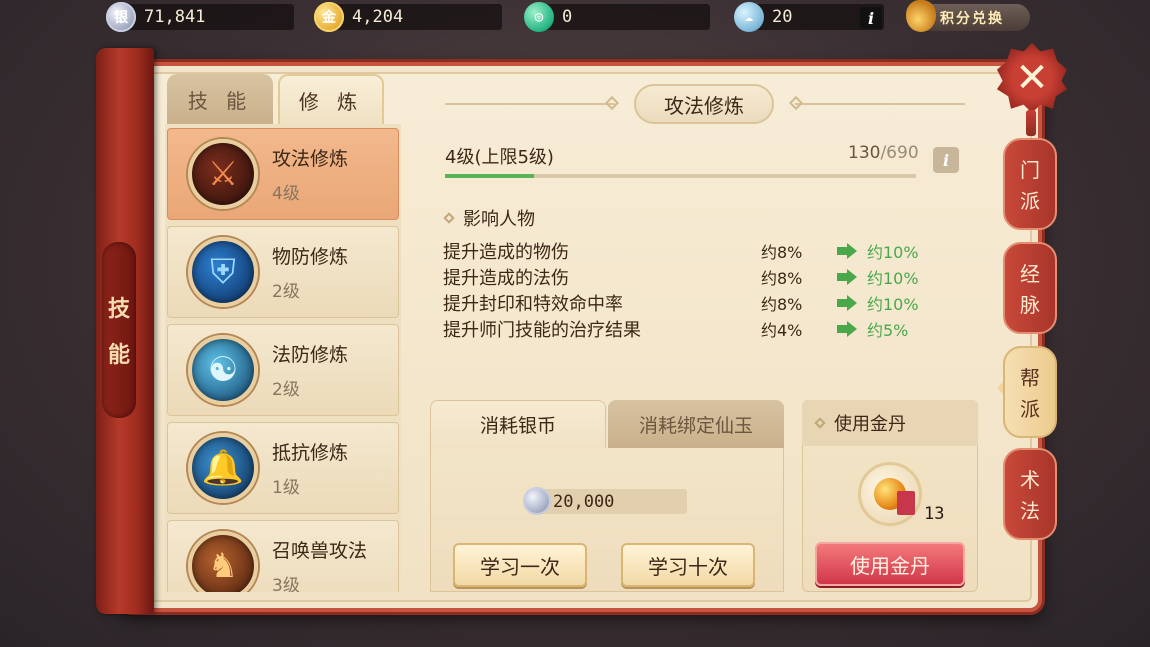  I want to click on silver-currency: 银 71,841, so click(200, 17).